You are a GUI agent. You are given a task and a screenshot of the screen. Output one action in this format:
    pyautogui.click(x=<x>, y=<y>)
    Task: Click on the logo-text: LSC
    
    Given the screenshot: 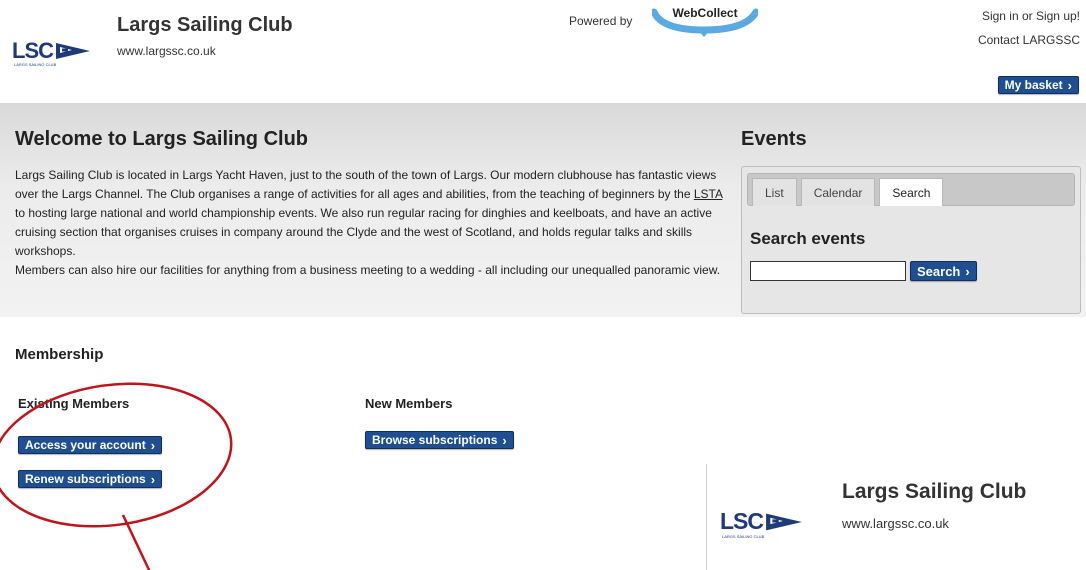 What is the action you would take?
    pyautogui.click(x=33, y=50)
    